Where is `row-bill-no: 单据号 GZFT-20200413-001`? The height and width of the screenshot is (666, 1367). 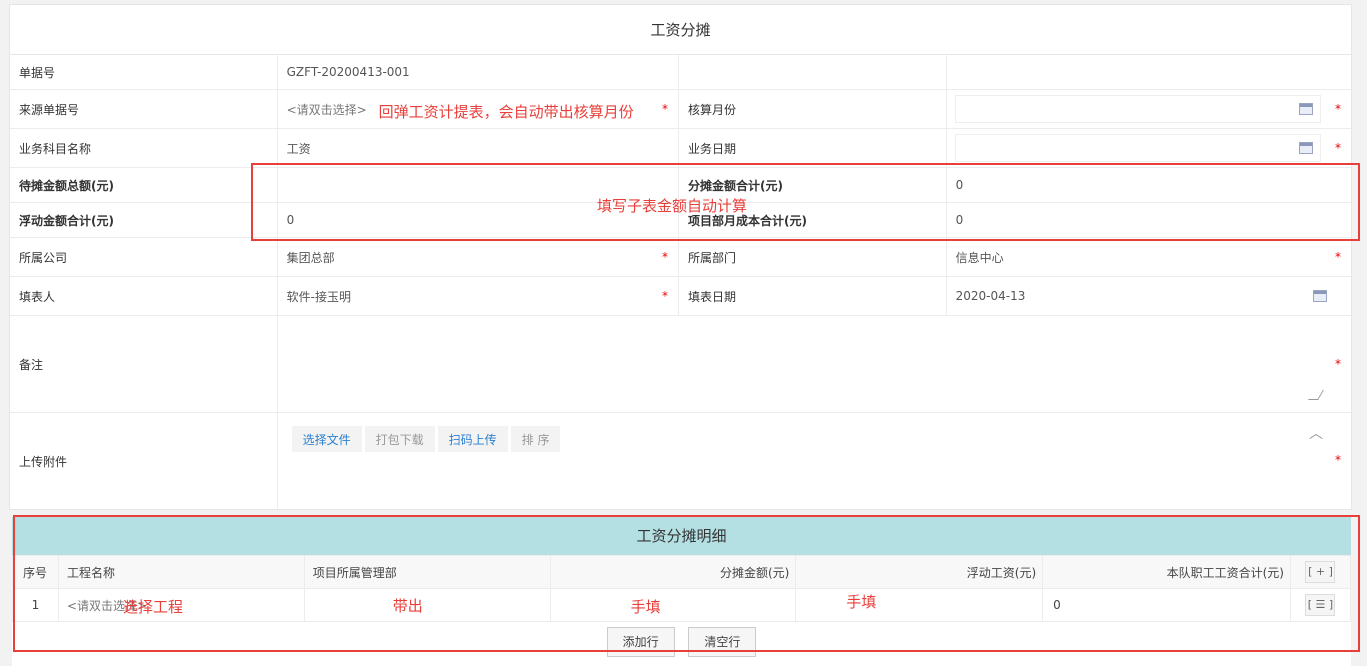 row-bill-no: 单据号 GZFT-20200413-001 is located at coordinates (680, 72).